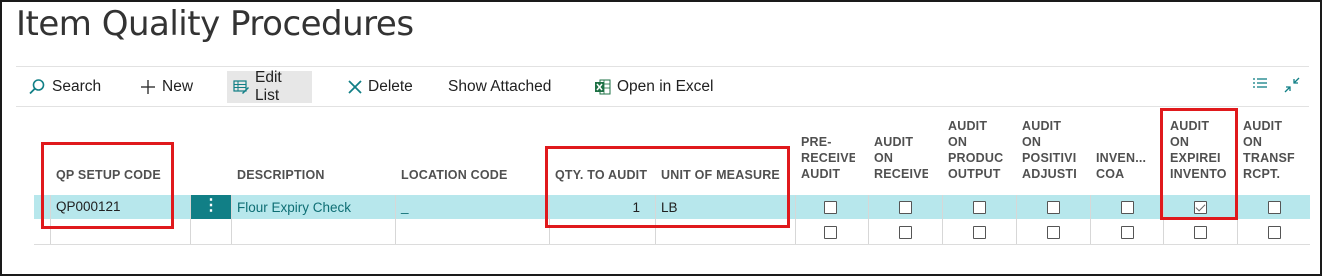 The height and width of the screenshot is (276, 1322). I want to click on list-view-button, so click(1260, 86).